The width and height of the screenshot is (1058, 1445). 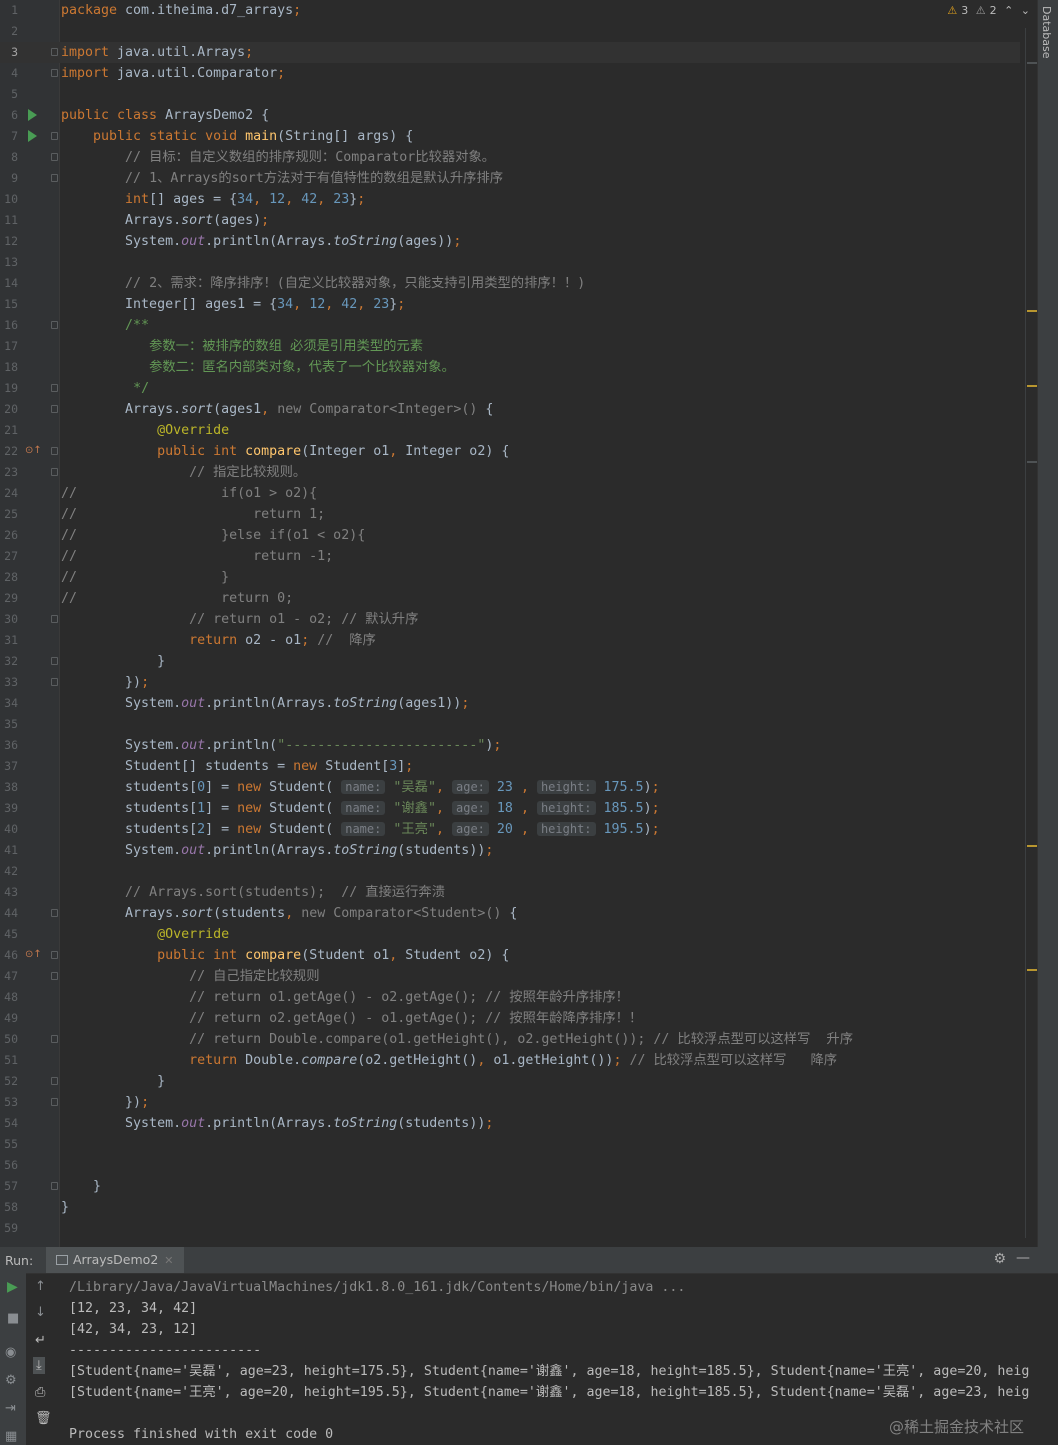 What do you see at coordinates (510, 766) in the screenshot?
I see `code-line: 37 Student[] students = new Student[3];` at bounding box center [510, 766].